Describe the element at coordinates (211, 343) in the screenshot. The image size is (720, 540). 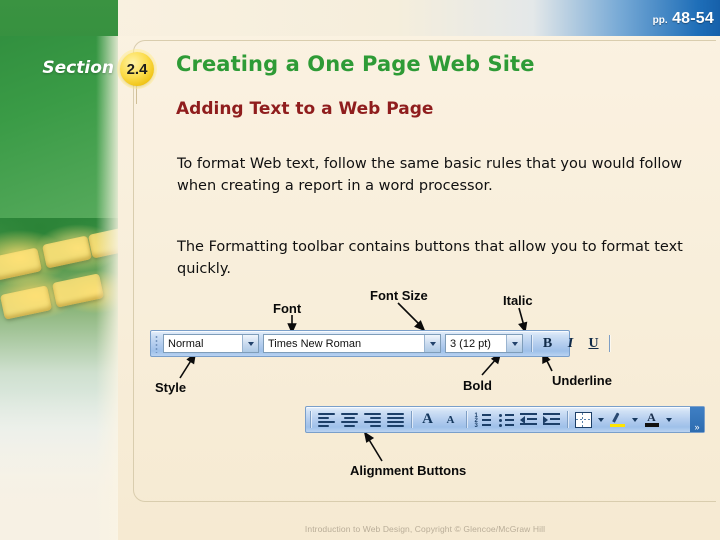
I see `style-dropdown: Normal` at that location.